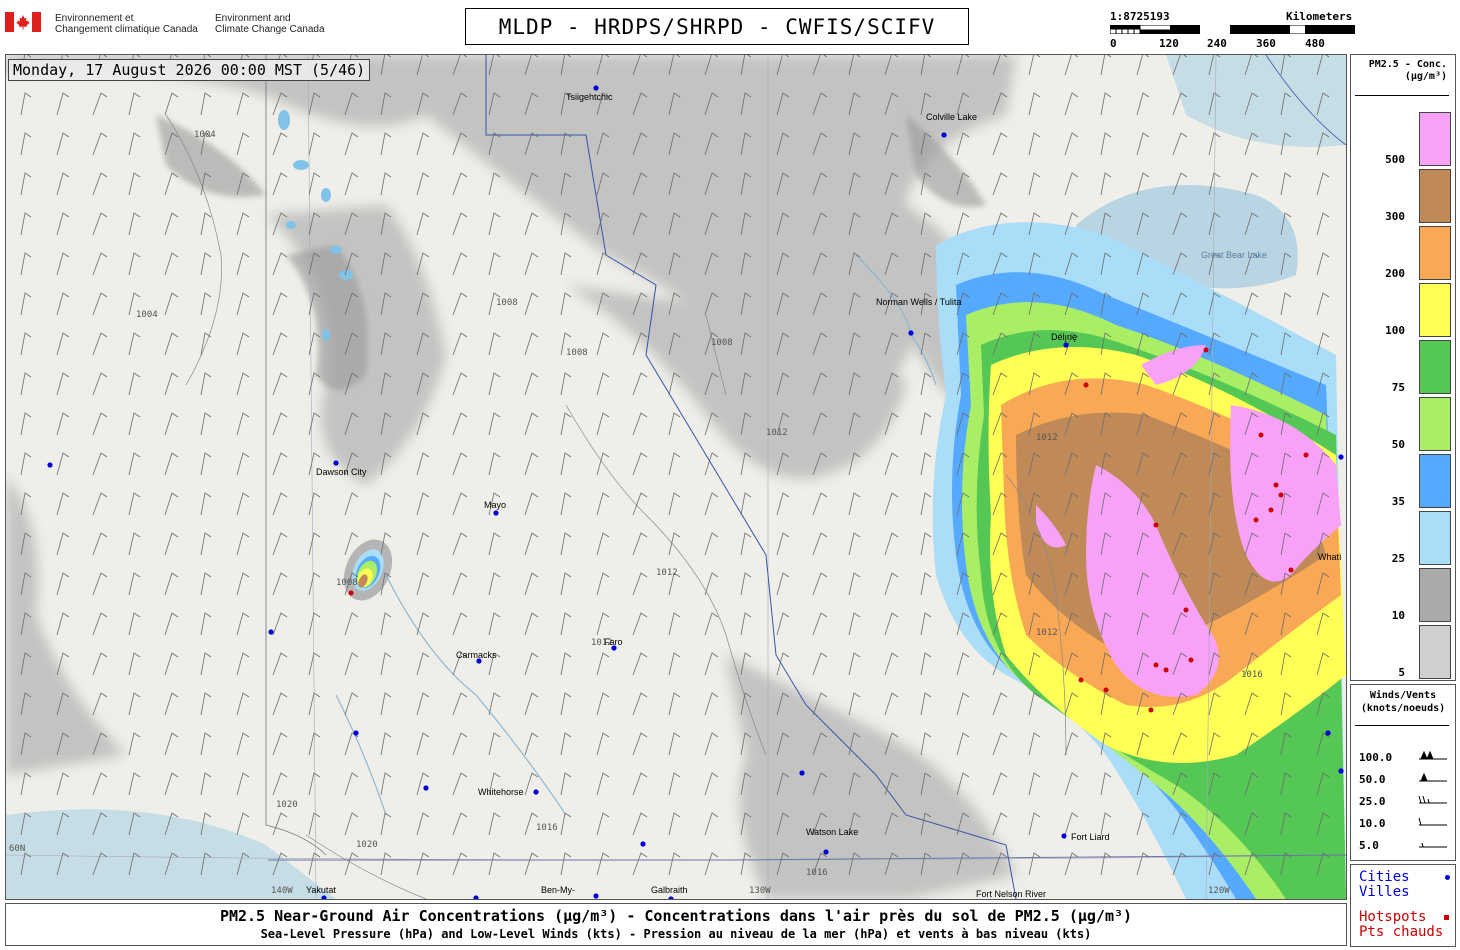  Describe the element at coordinates (1372, 801) in the screenshot. I see `wind-legend-value: 25.0` at that location.